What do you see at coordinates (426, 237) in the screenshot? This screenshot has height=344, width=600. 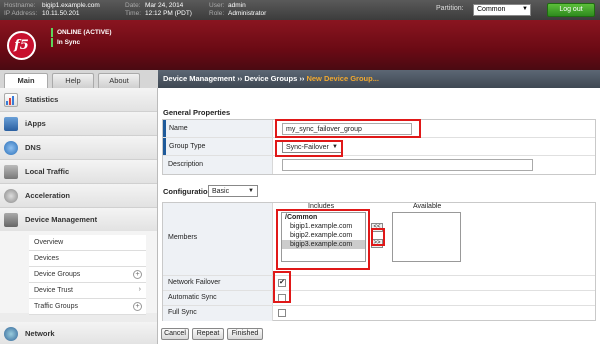 I see `available-listbox` at bounding box center [426, 237].